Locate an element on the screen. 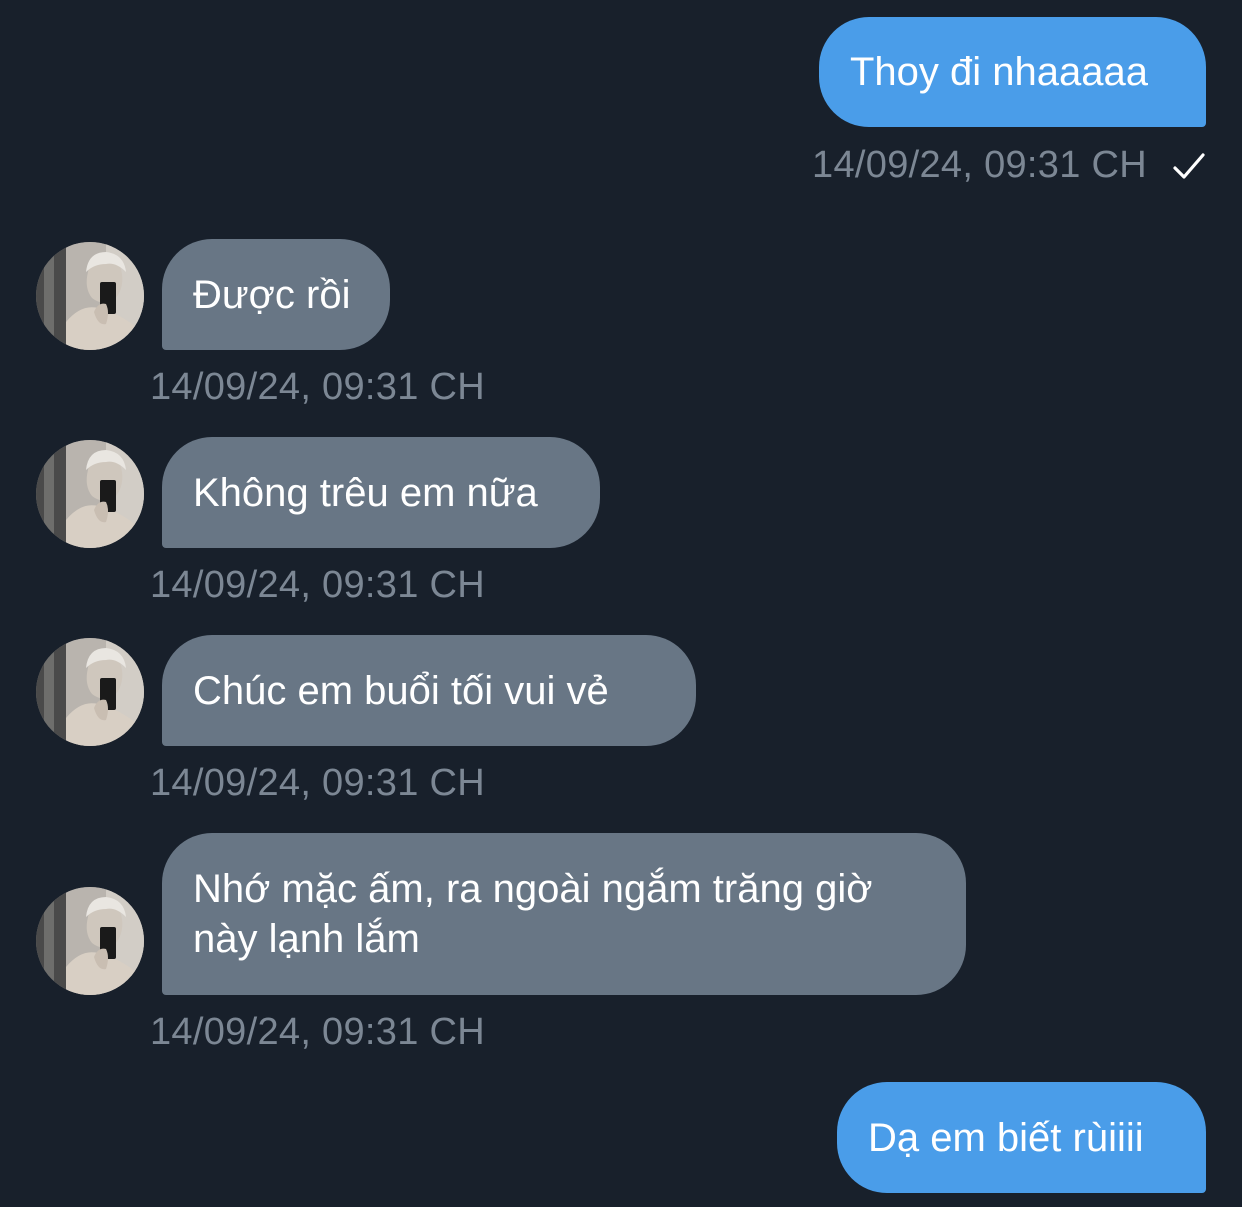 The image size is (1242, 1207). message-text: Được rồi is located at coordinates (272, 294).